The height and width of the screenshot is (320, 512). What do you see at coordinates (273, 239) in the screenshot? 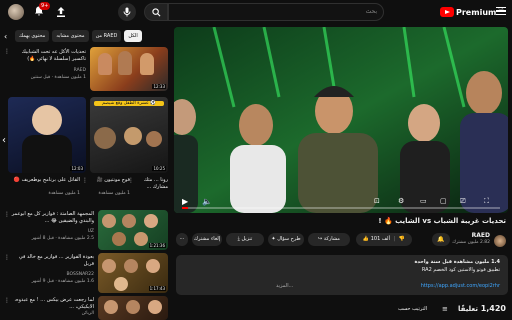
I see `sparkle-icon: ✦` at bounding box center [273, 239].